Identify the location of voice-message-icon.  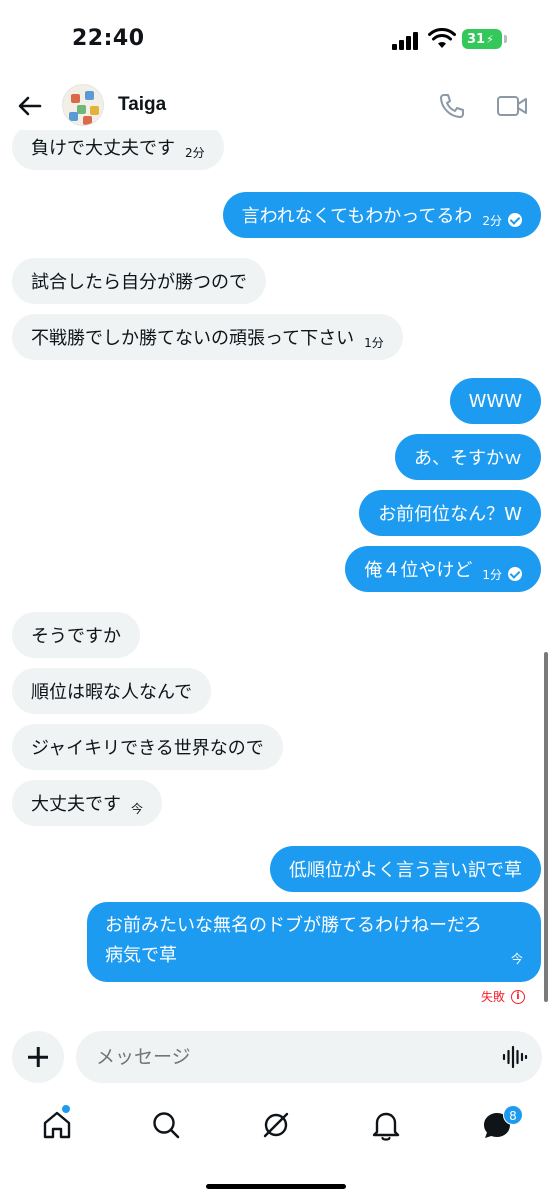
(515, 1057).